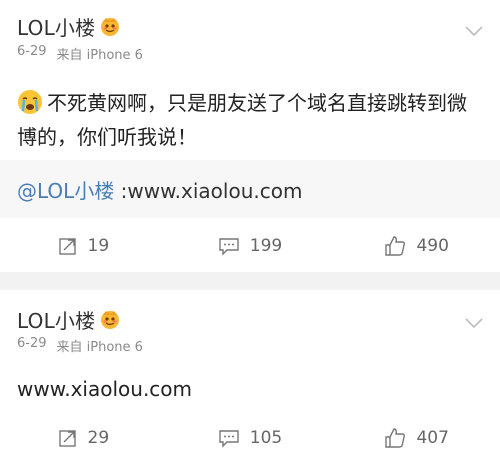 The height and width of the screenshot is (466, 500). What do you see at coordinates (83, 246) in the screenshot?
I see `repost-button: 19` at bounding box center [83, 246].